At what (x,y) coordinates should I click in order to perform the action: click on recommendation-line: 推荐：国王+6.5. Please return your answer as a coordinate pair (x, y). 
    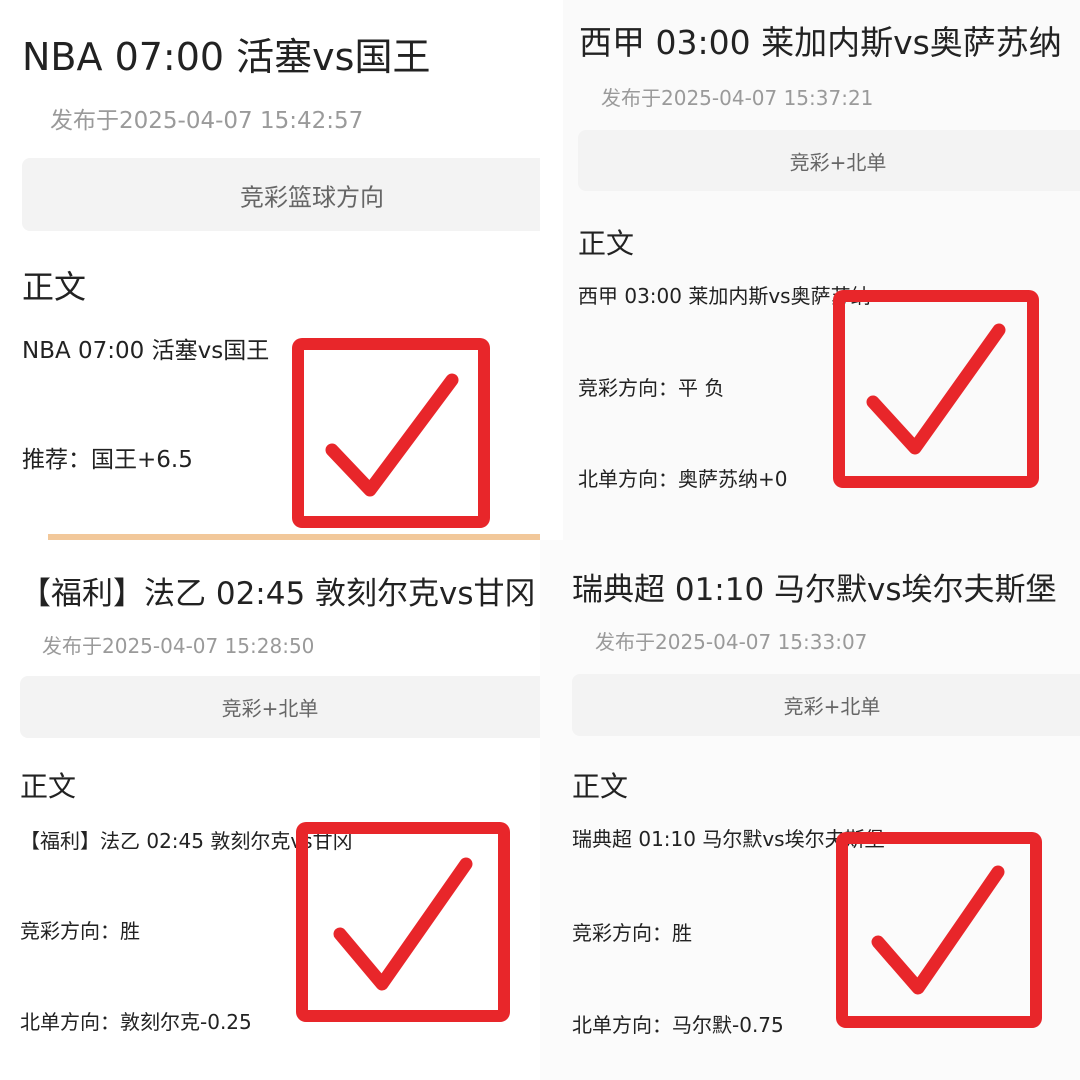
    Looking at the image, I should click on (107, 460).